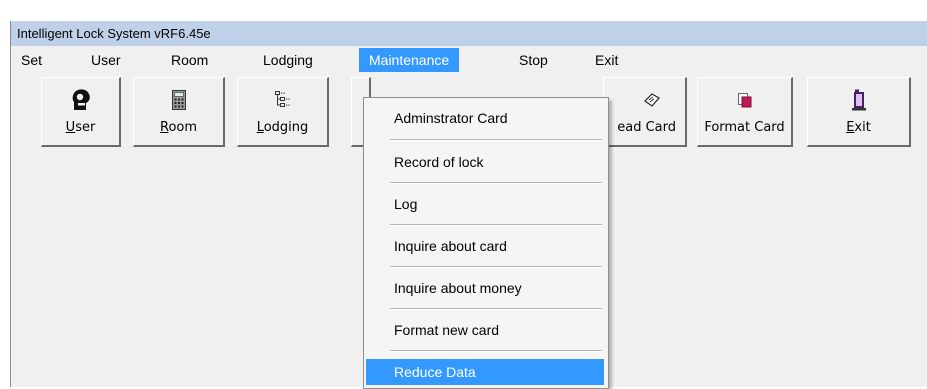 The width and height of the screenshot is (927, 389). I want to click on room-button-label: Room, so click(178, 127).